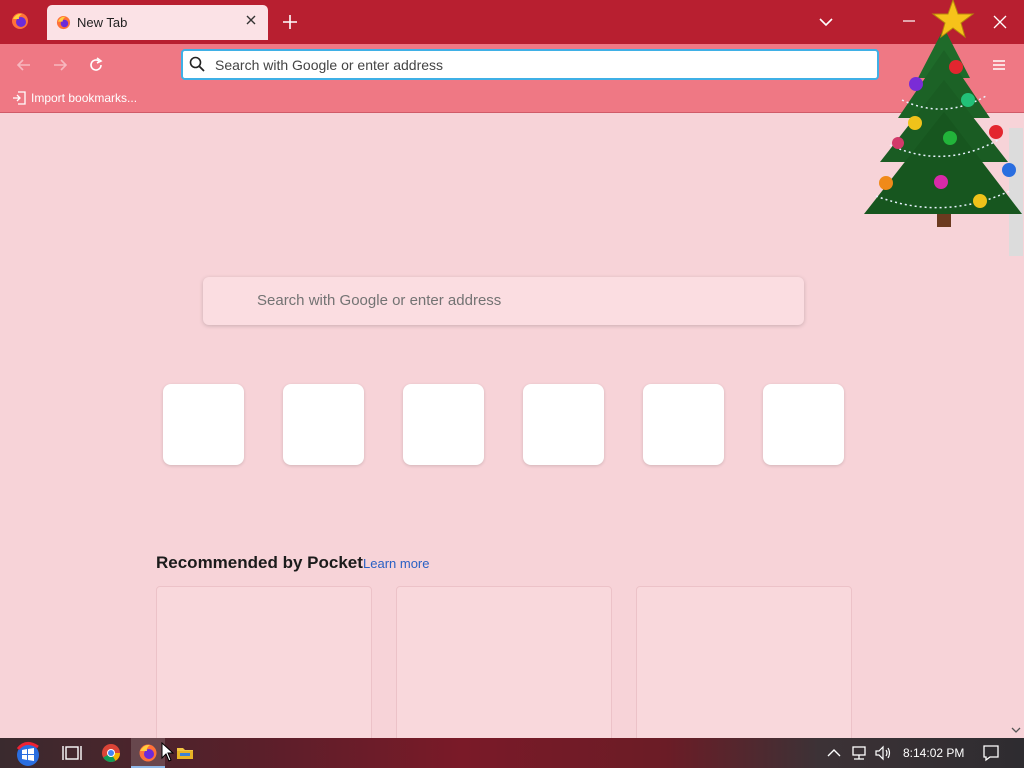 The width and height of the screenshot is (1024, 768). Describe the element at coordinates (883, 753) in the screenshot. I see `volume-icon` at that location.